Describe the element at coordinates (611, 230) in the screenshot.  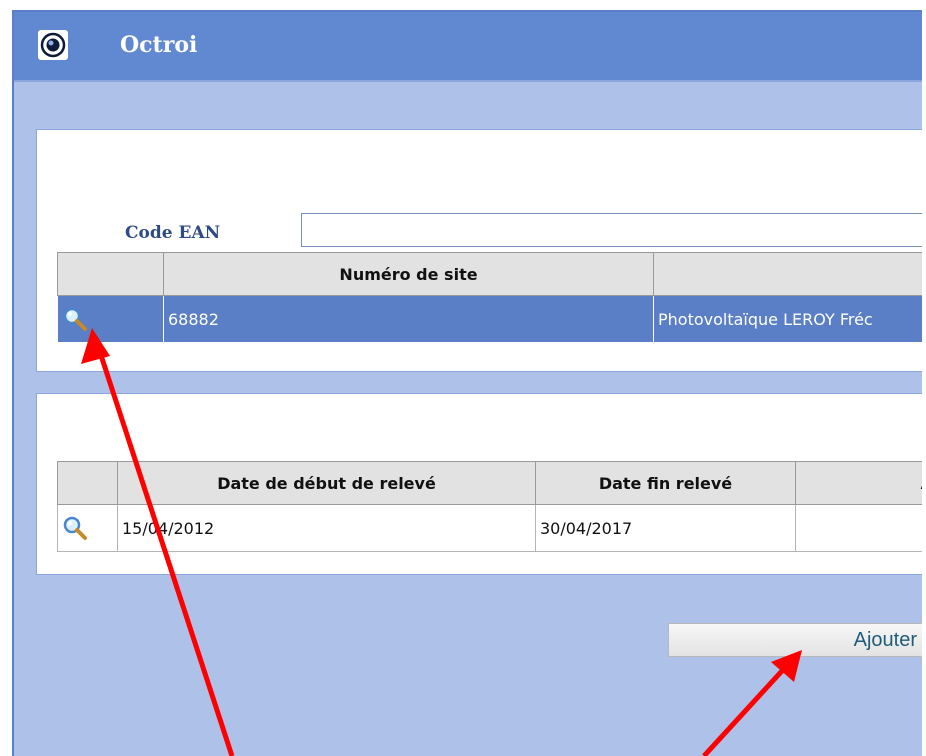
I see `code-ean-input` at that location.